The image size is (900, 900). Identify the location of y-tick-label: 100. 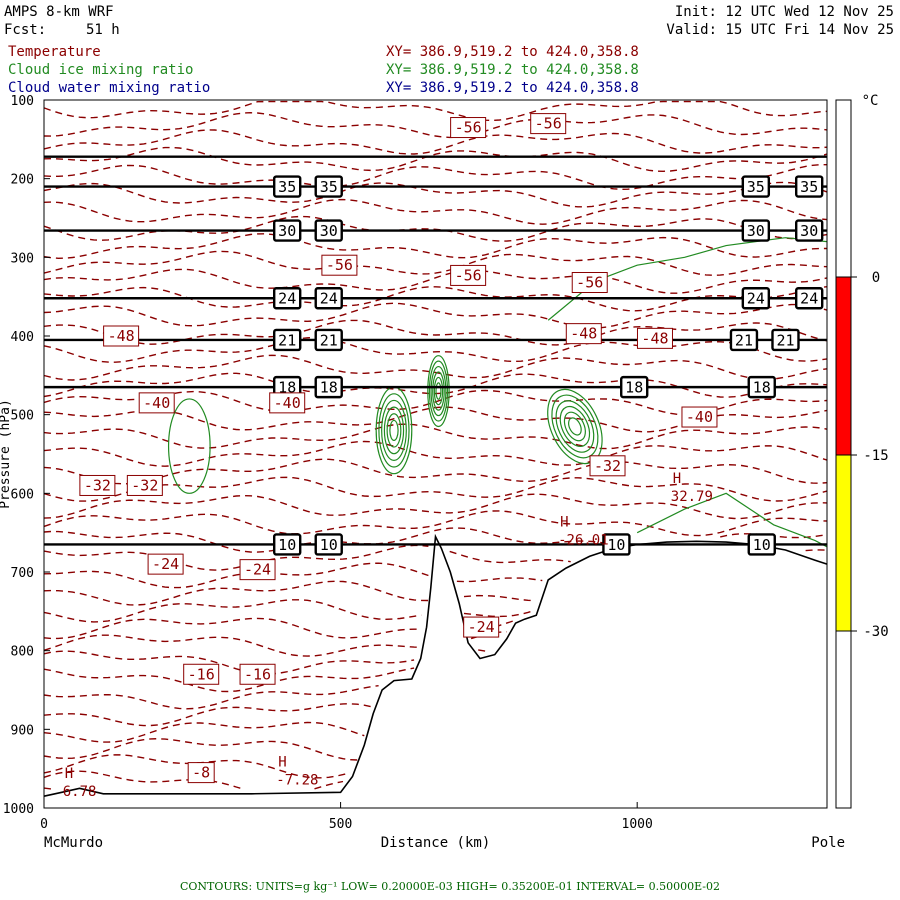
(22, 101).